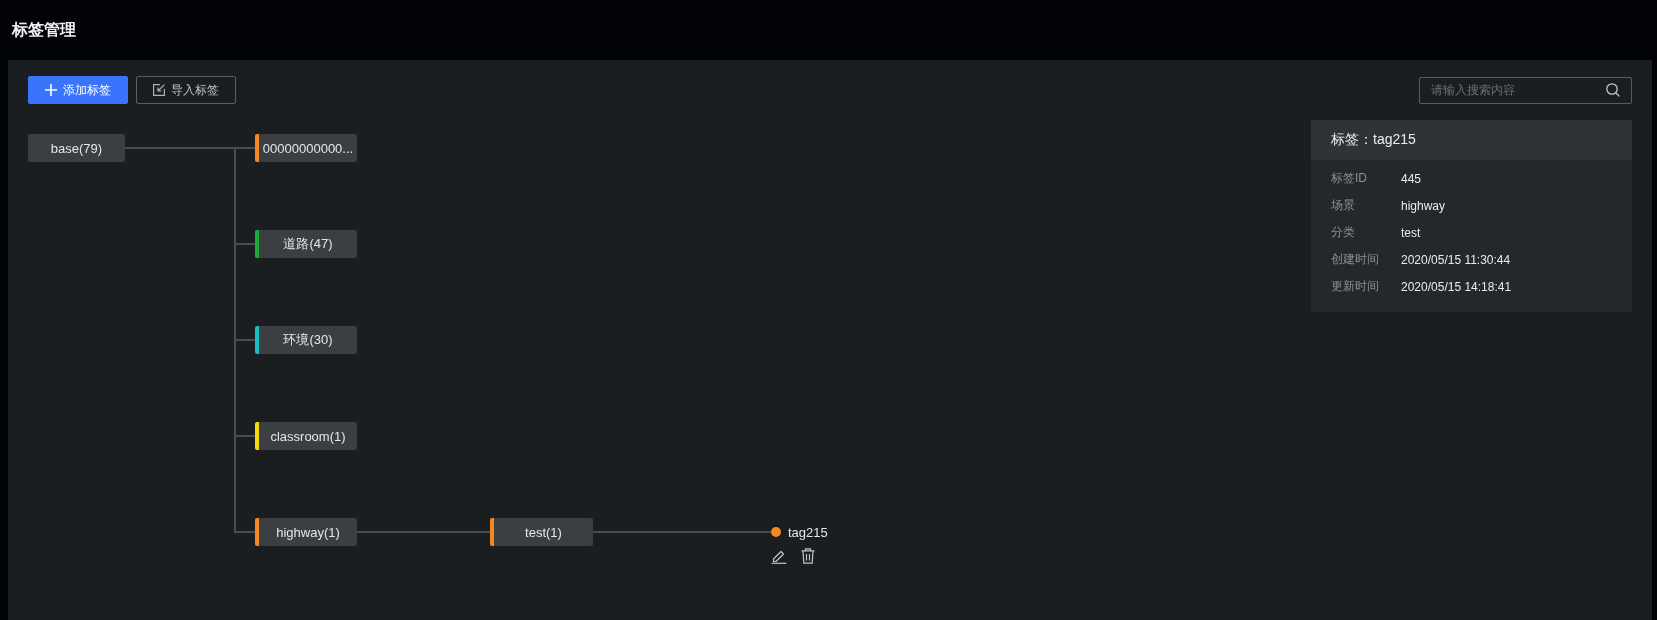 The image size is (1657, 620). Describe the element at coordinates (306, 436) in the screenshot. I see `tree-node: classroom(1)` at that location.